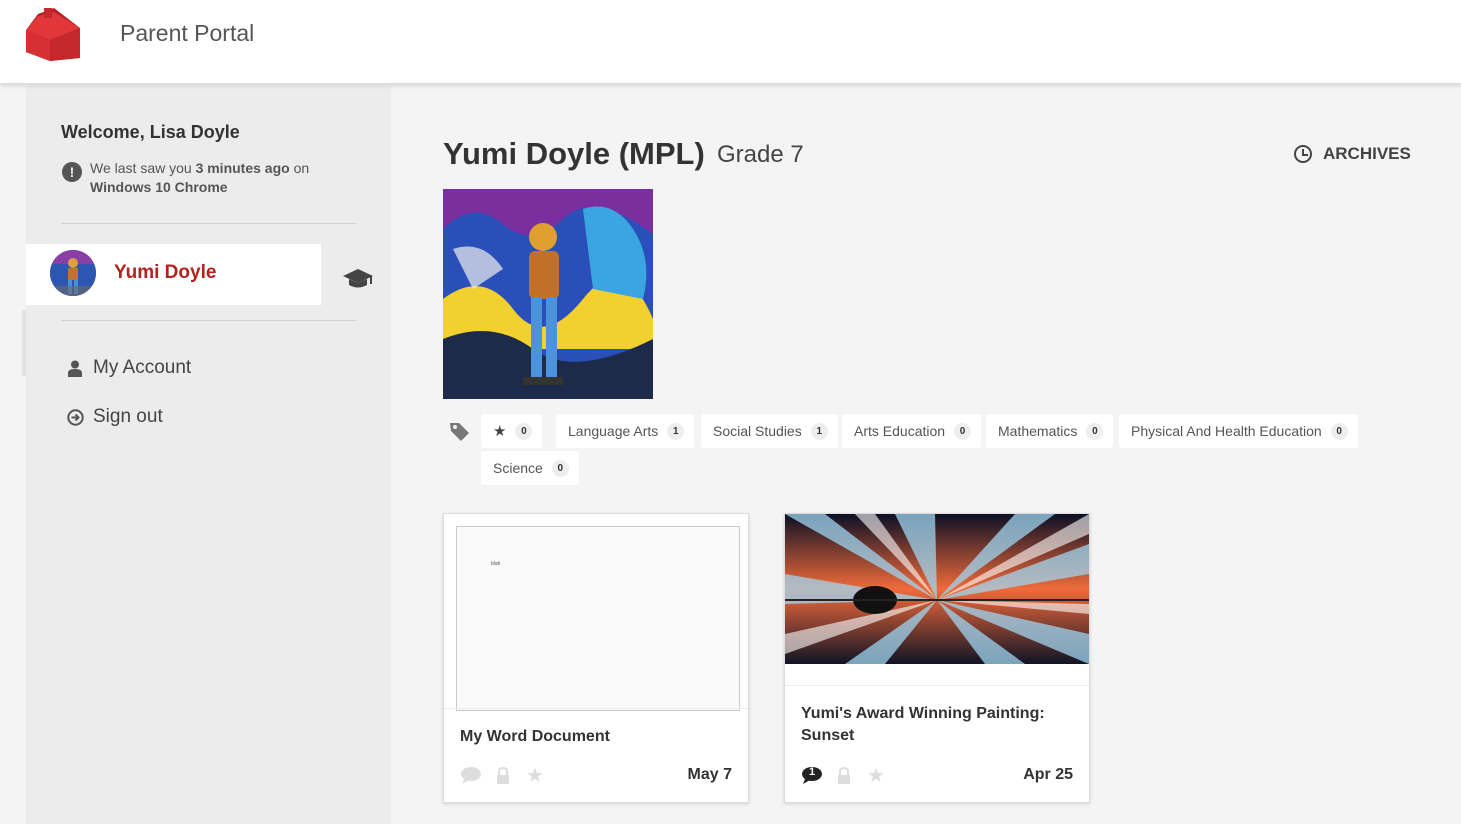 The image size is (1461, 824). What do you see at coordinates (1048, 774) in the screenshot?
I see `post-date: Apr 25` at bounding box center [1048, 774].